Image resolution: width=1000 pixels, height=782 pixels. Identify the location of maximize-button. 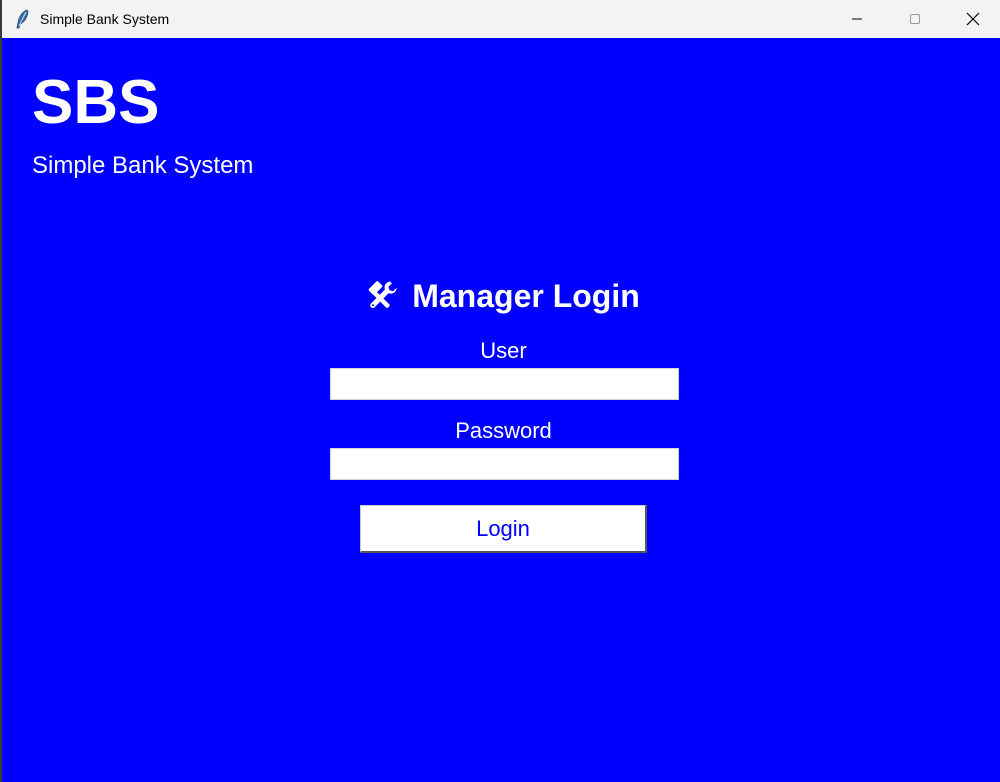
(915, 19).